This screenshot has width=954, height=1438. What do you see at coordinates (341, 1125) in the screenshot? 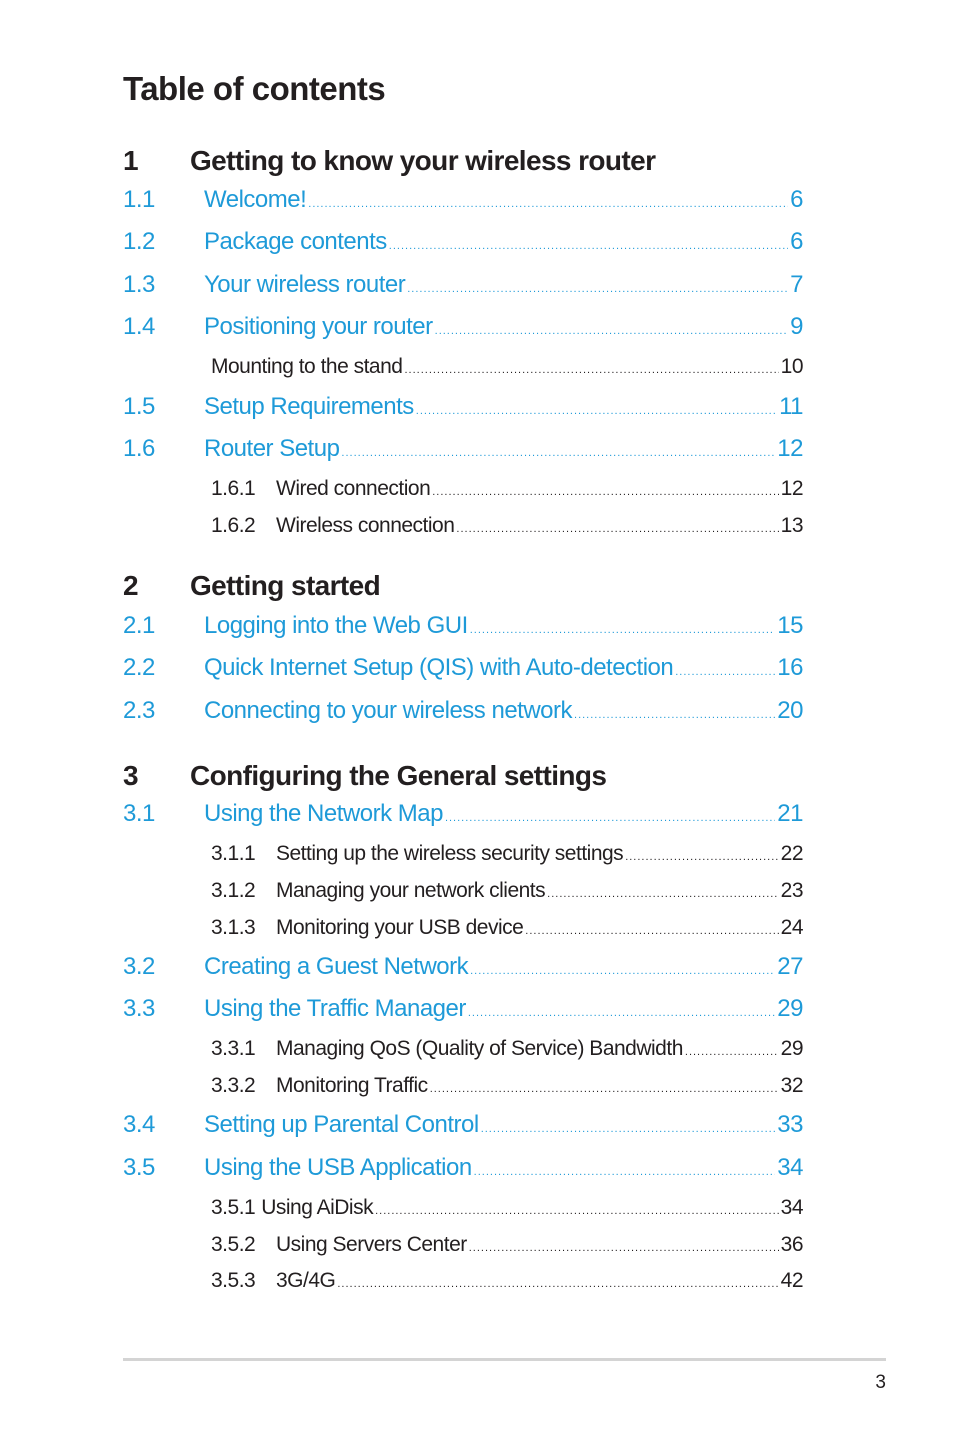
I see `toc-entry-label: Setting up Parental Control` at bounding box center [341, 1125].